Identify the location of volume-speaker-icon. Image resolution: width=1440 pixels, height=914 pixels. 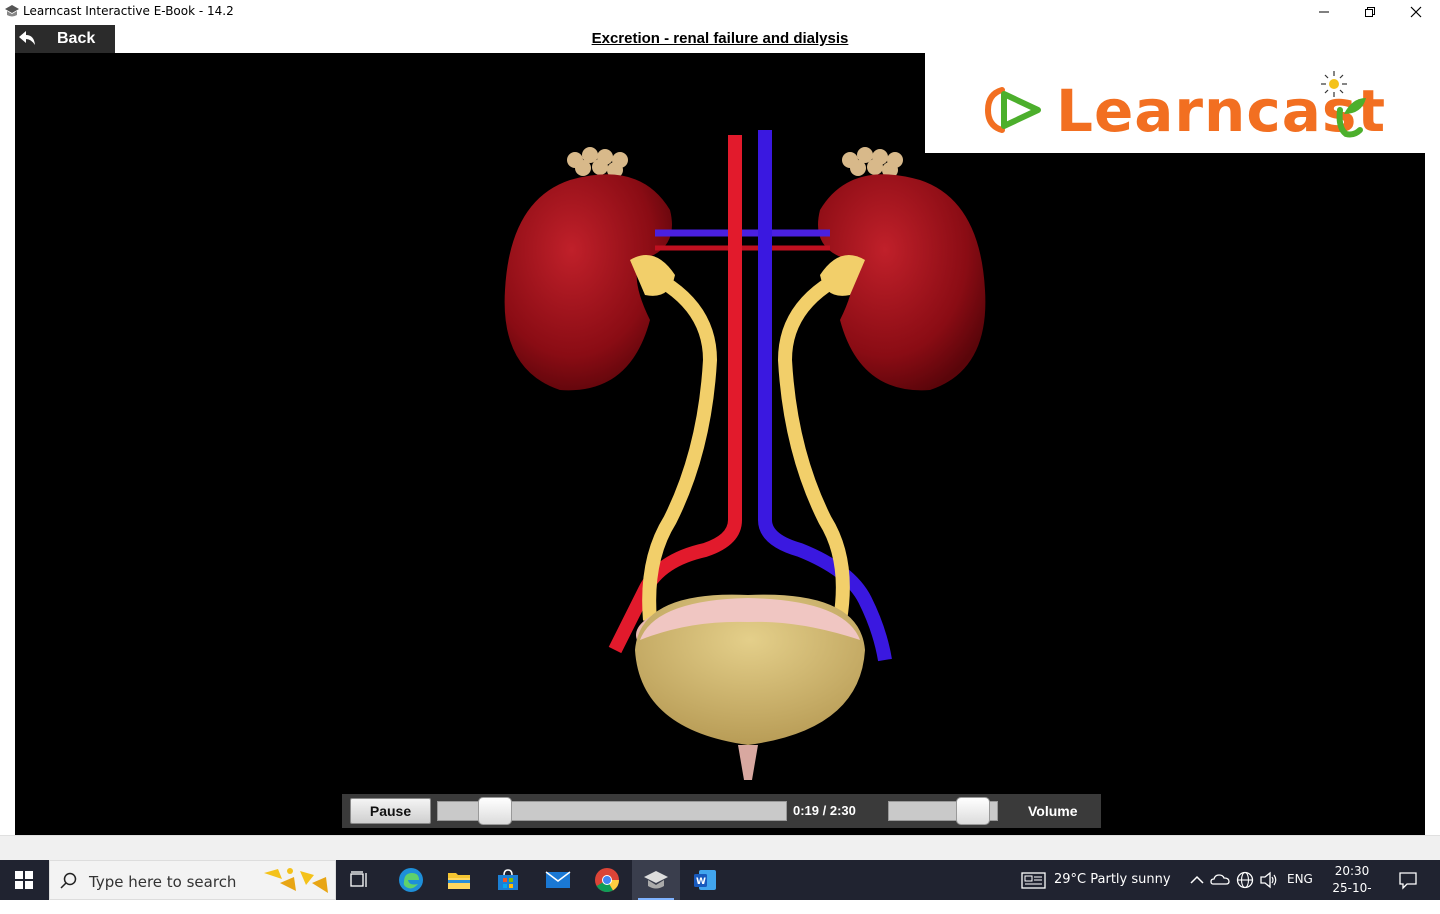
(1269, 880).